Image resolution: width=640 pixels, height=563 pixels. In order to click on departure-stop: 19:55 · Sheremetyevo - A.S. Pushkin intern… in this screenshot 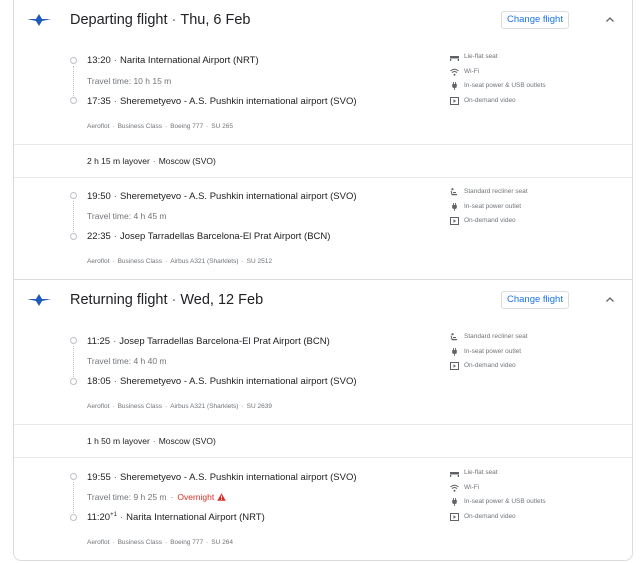, I will do `click(222, 477)`.